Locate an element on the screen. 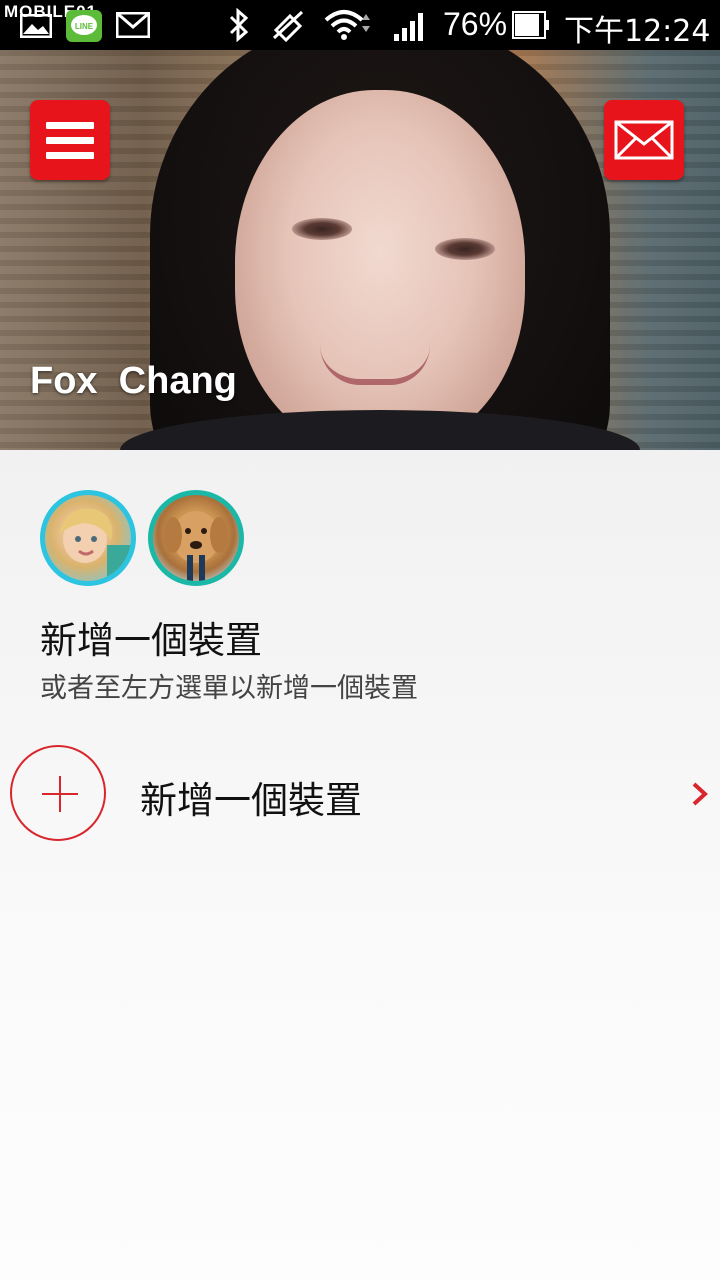 The image size is (720, 1280). battery-percent: 76% is located at coordinates (475, 24).